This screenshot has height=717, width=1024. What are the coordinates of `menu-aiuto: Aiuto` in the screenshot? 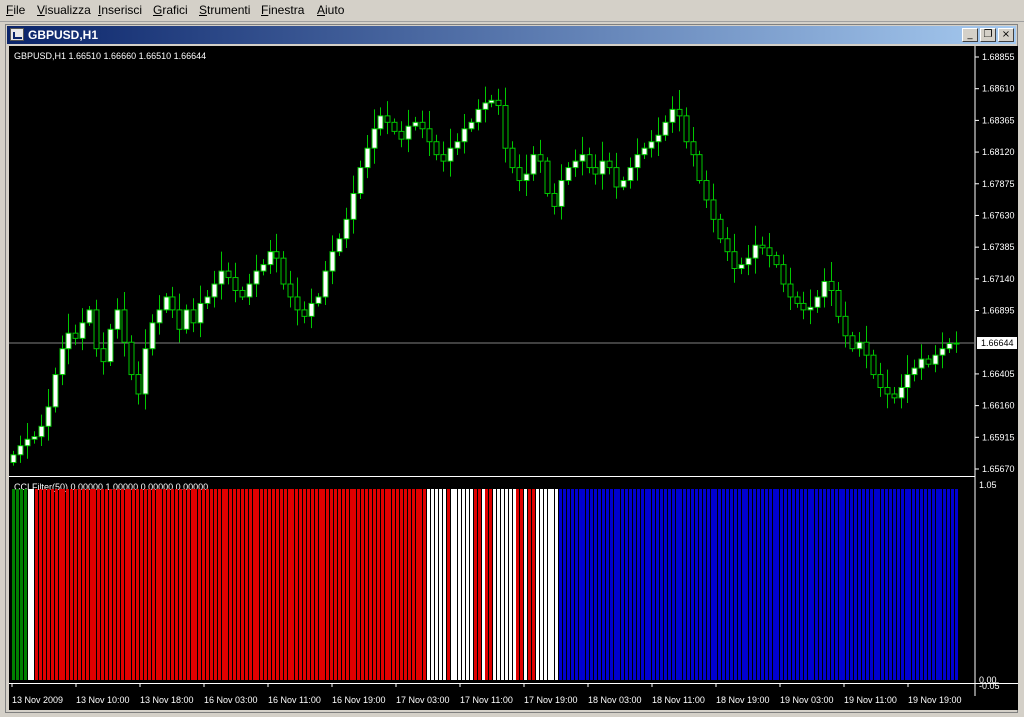 It's located at (330, 10).